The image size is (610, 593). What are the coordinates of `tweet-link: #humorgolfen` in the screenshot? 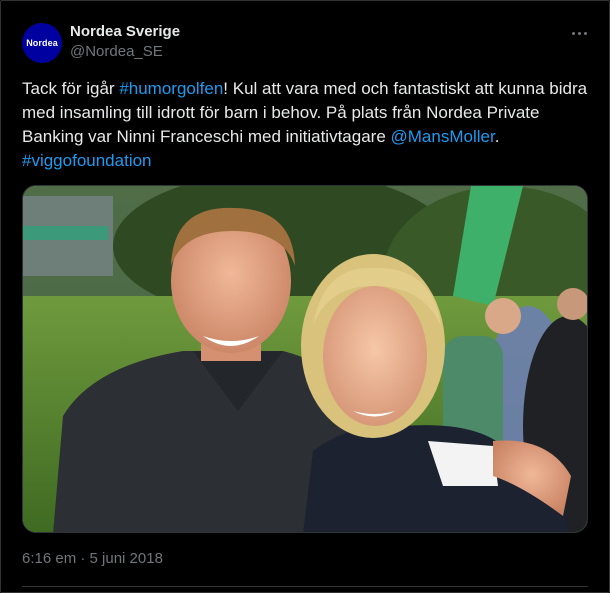 It's located at (171, 88).